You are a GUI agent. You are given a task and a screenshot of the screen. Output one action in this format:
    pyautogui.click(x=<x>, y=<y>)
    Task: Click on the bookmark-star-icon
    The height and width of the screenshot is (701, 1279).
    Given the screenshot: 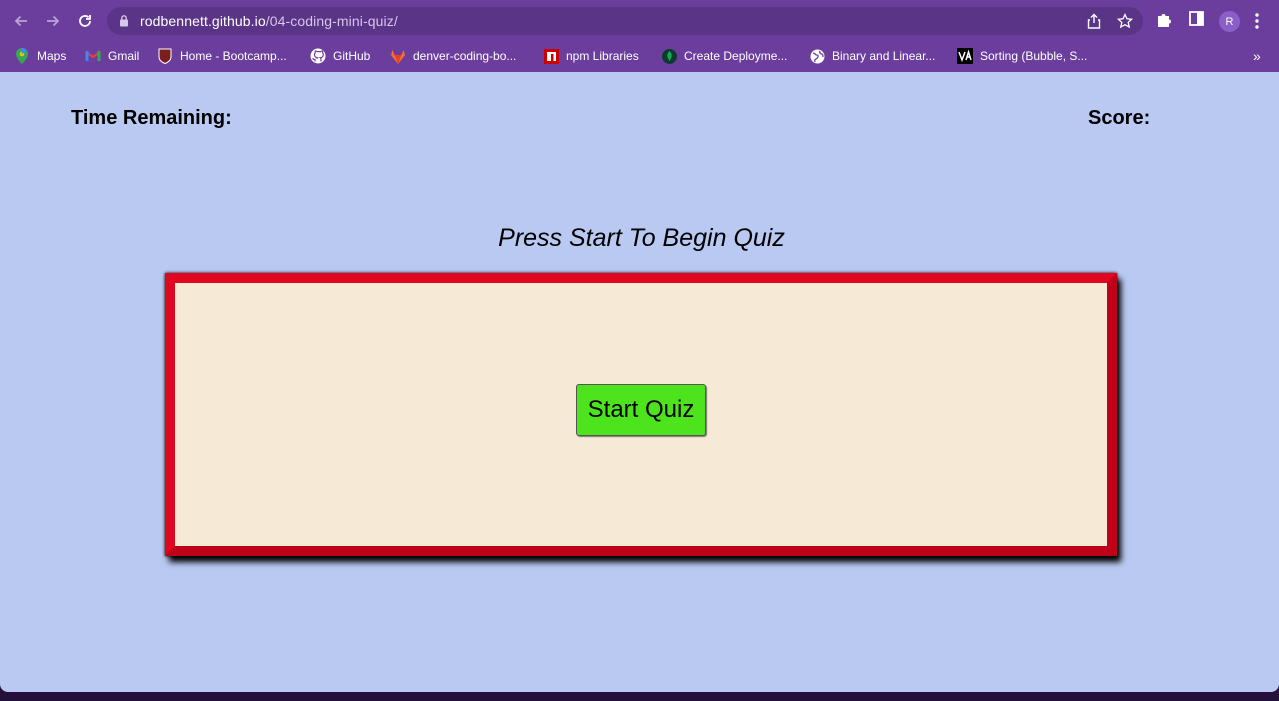 What is the action you would take?
    pyautogui.click(x=1125, y=23)
    